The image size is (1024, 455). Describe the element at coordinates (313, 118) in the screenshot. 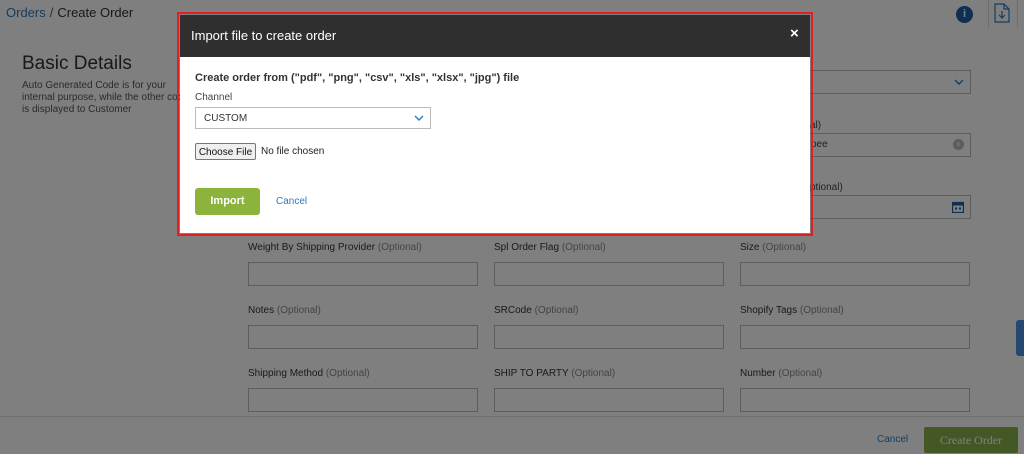

I see `channel-select: CUSTOM` at that location.